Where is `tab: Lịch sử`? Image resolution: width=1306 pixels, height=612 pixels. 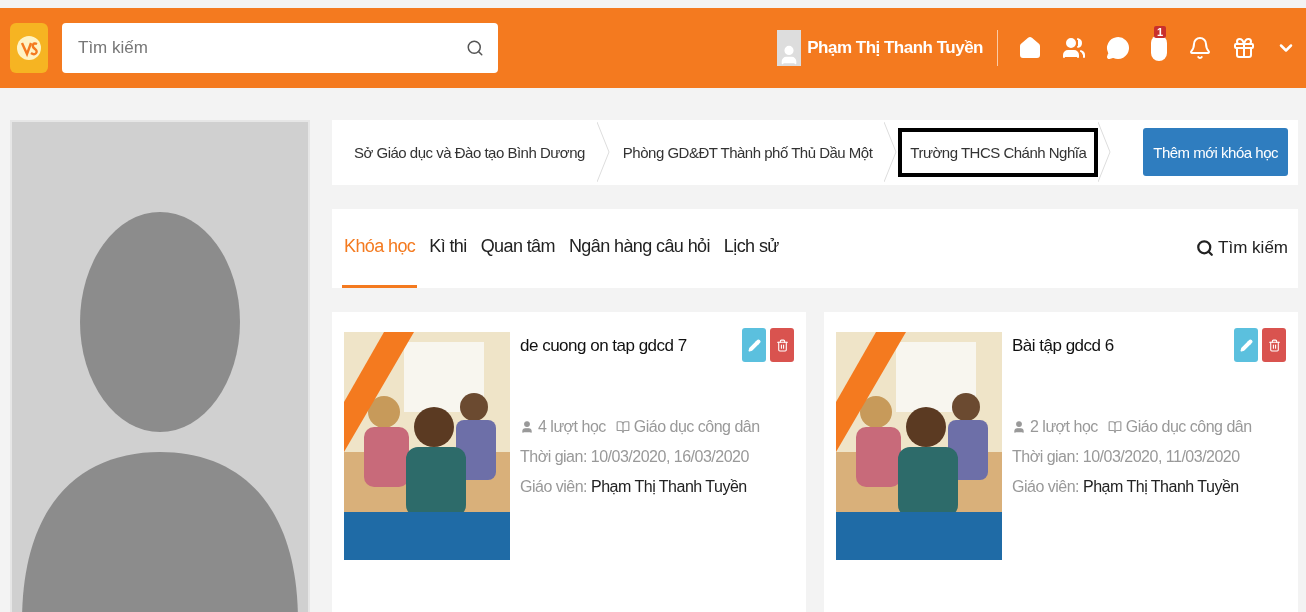 tab: Lịch sử is located at coordinates (751, 248).